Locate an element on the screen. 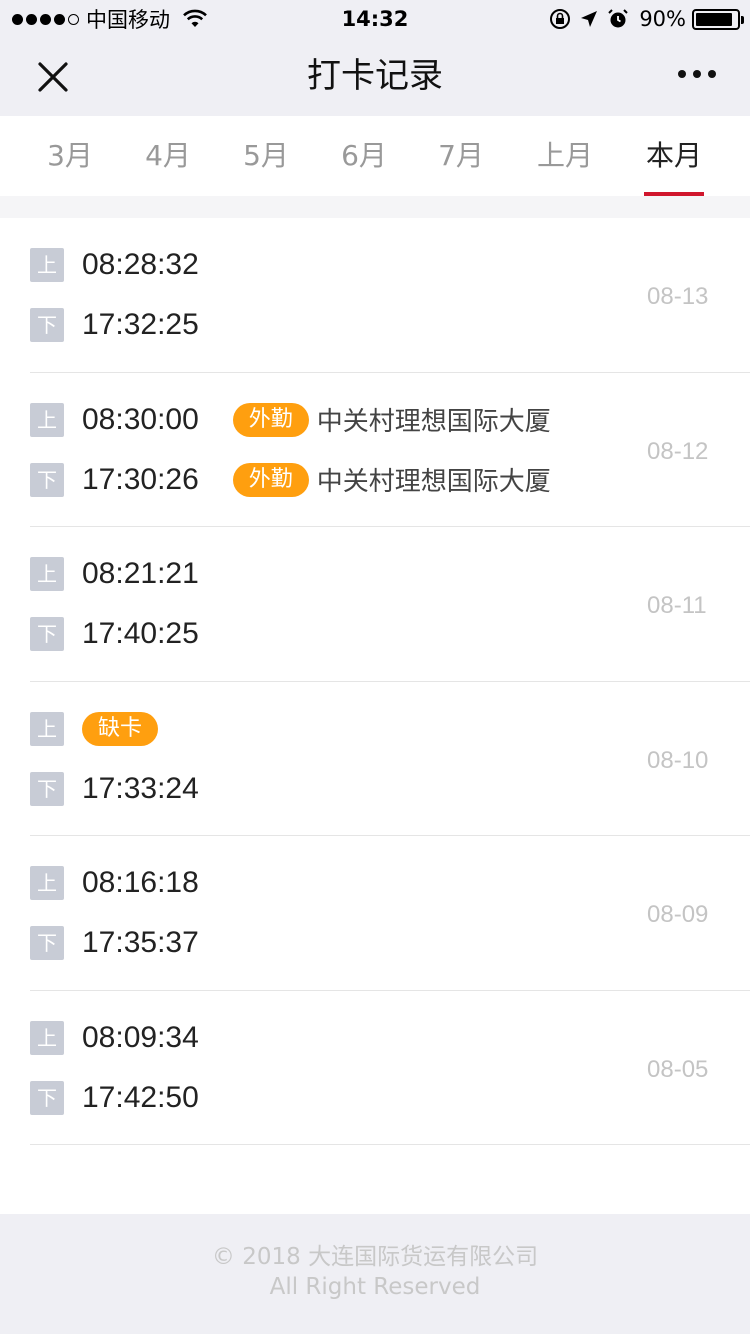 Image resolution: width=750 pixels, height=1334 pixels. clock-in-row: 上 08:16:18 is located at coordinates (114, 883).